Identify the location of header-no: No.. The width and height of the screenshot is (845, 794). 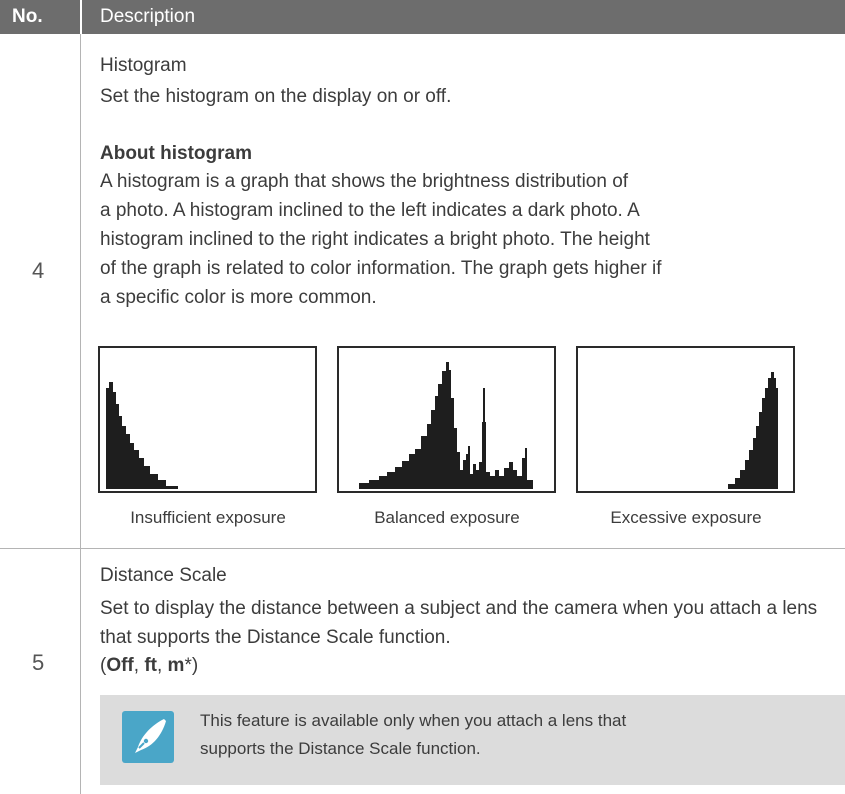
(27, 16).